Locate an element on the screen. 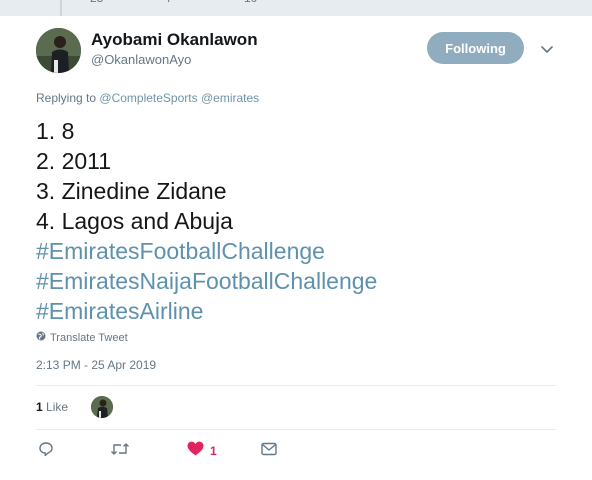  direct-message-button is located at coordinates (269, 451).